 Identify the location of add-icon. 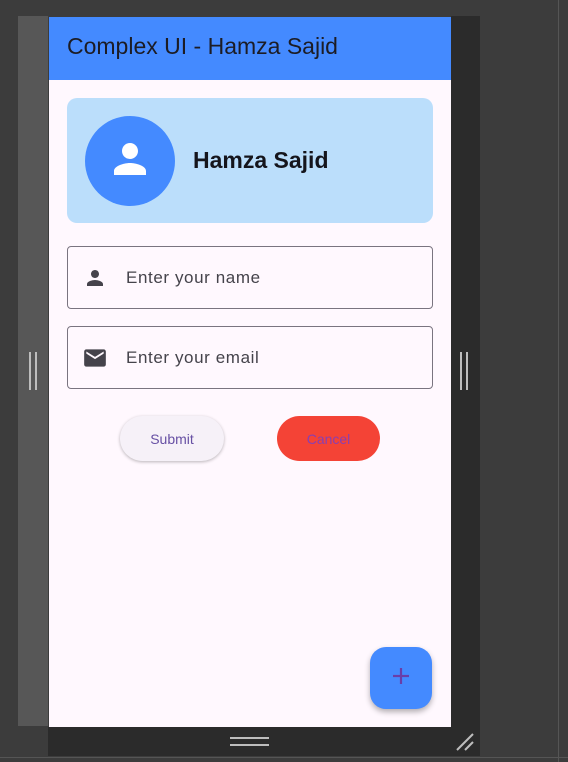
(401, 678).